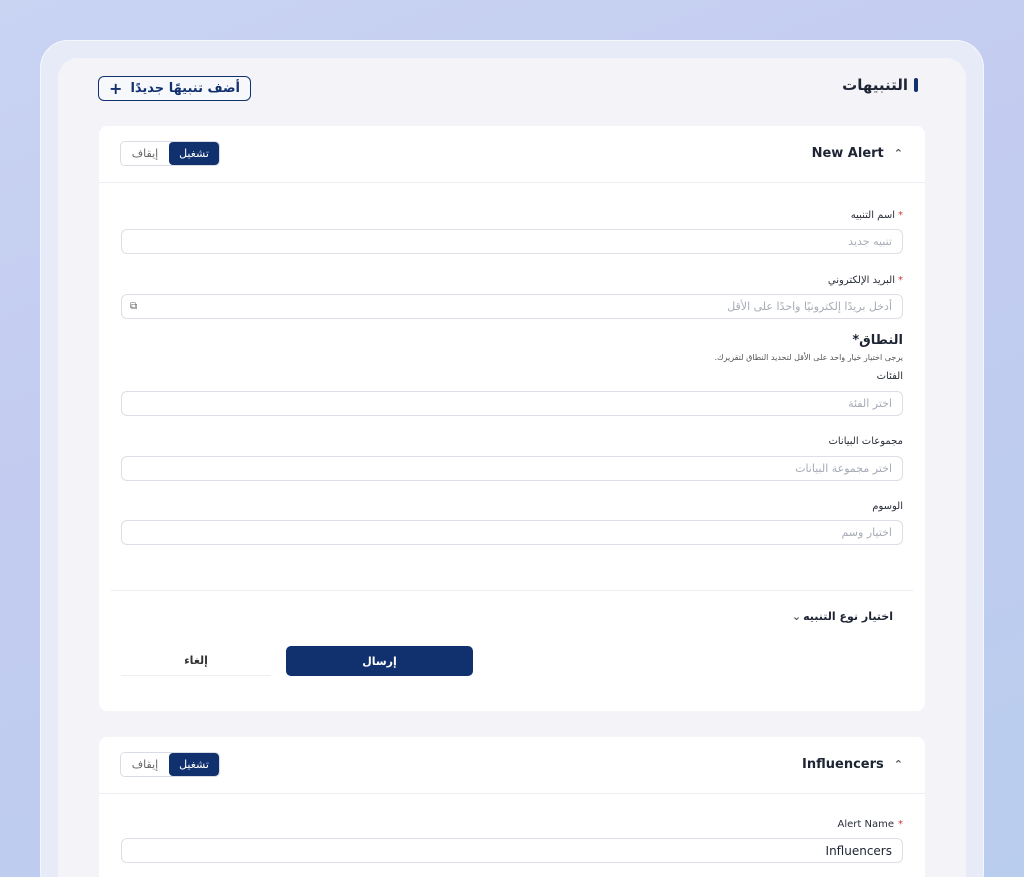  Describe the element at coordinates (876, 215) in the screenshot. I see `alert-name-label: *اسم التنبيه` at that location.